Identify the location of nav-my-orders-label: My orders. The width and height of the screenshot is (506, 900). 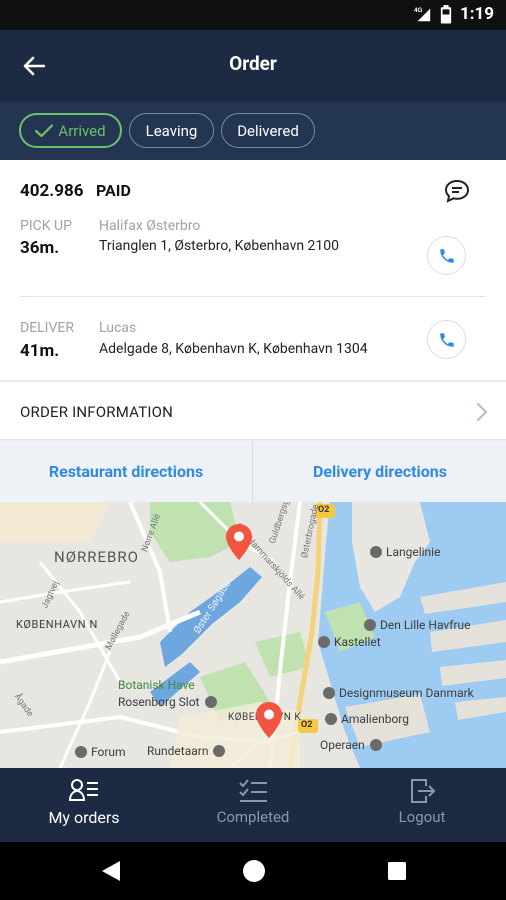
(84, 817).